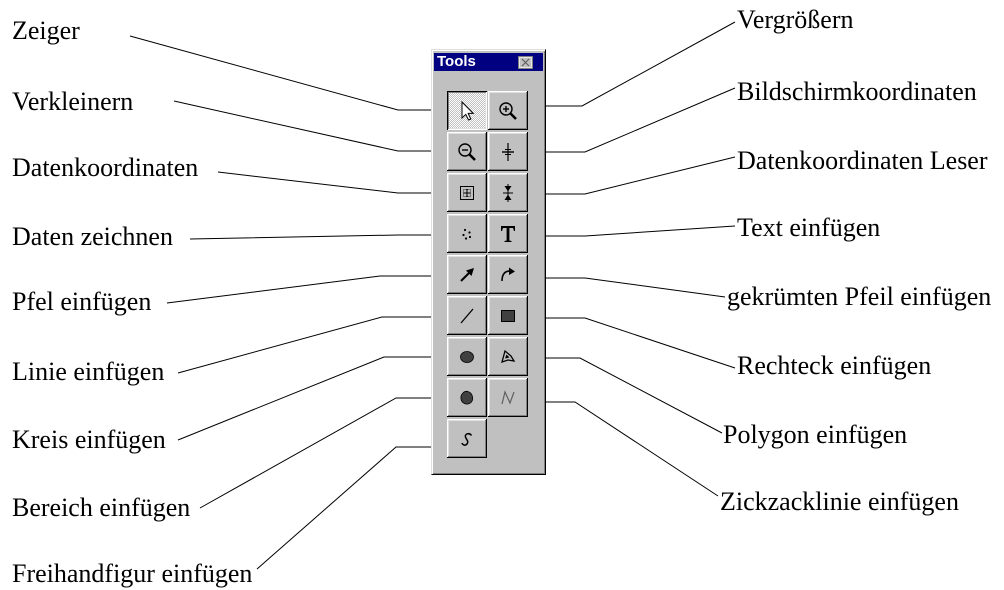  I want to click on draw-data-icon, so click(467, 234).